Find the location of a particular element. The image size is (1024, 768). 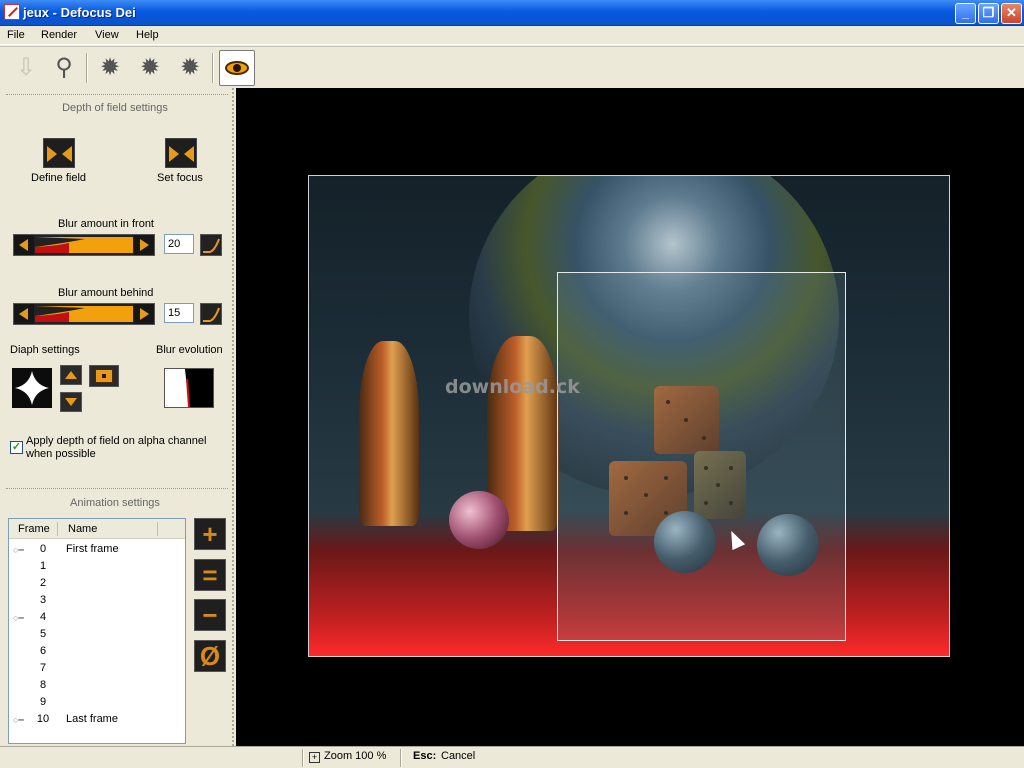

close-button: ✕ is located at coordinates (1011, 13).